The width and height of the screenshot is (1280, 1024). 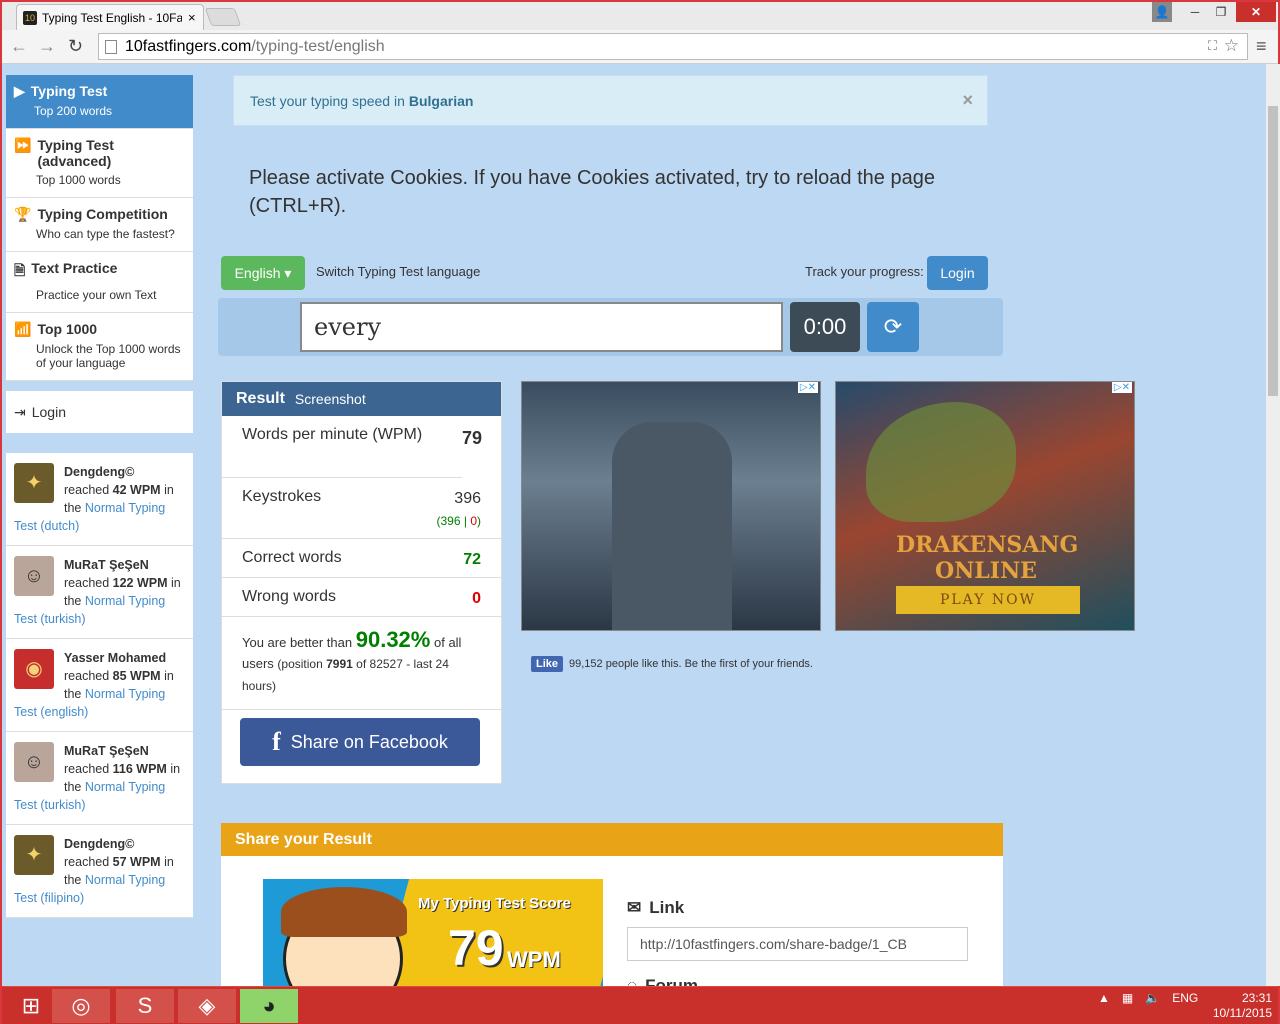 I want to click on sidebar-login: ⇥ Login, so click(x=99, y=412).